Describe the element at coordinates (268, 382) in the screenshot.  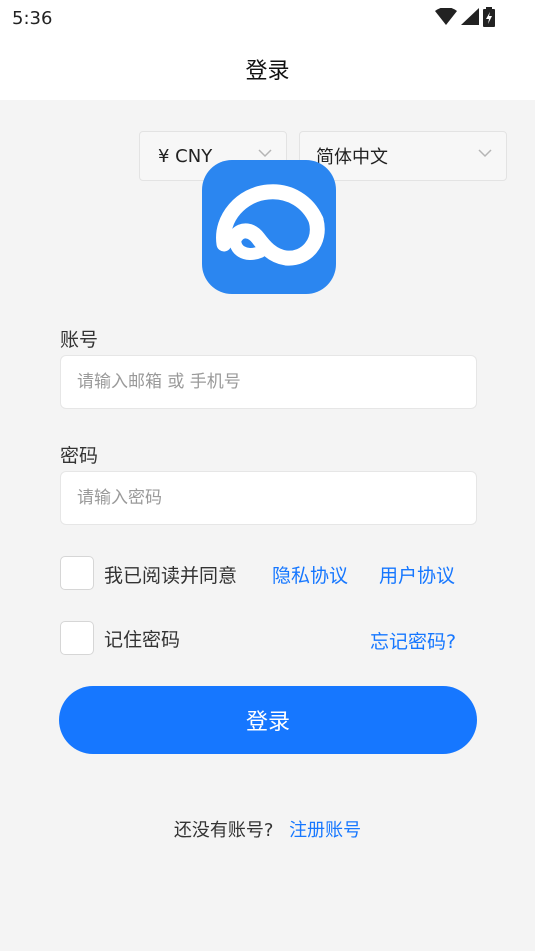
I see `account-input` at that location.